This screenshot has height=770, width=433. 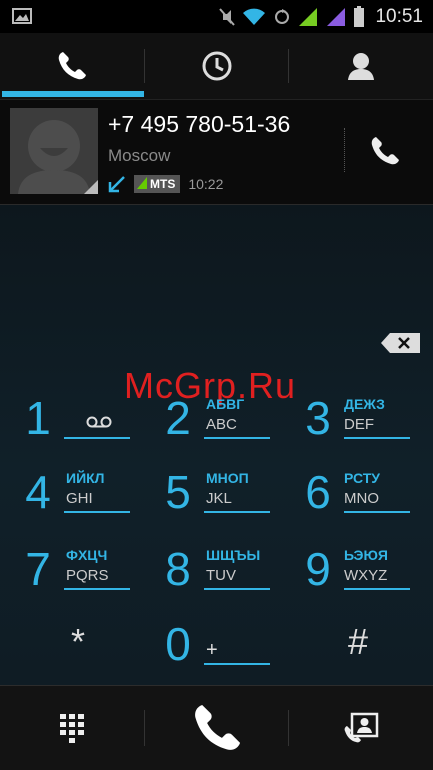 I want to click on key-cyrillic-letters: ШЩЪЫ, so click(x=233, y=555).